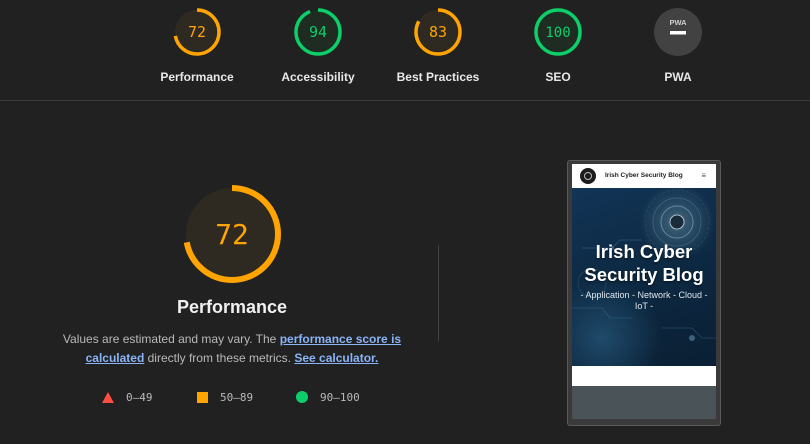  I want to click on gauge-accessibility-score: 94, so click(318, 32).